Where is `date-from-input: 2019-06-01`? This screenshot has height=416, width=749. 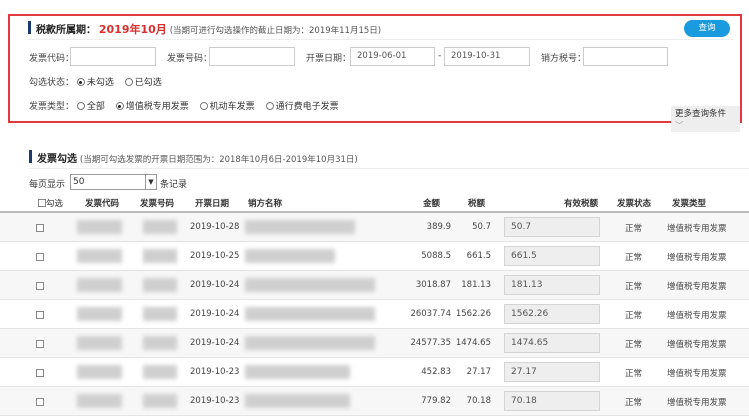 date-from-input: 2019-06-01 is located at coordinates (392, 56).